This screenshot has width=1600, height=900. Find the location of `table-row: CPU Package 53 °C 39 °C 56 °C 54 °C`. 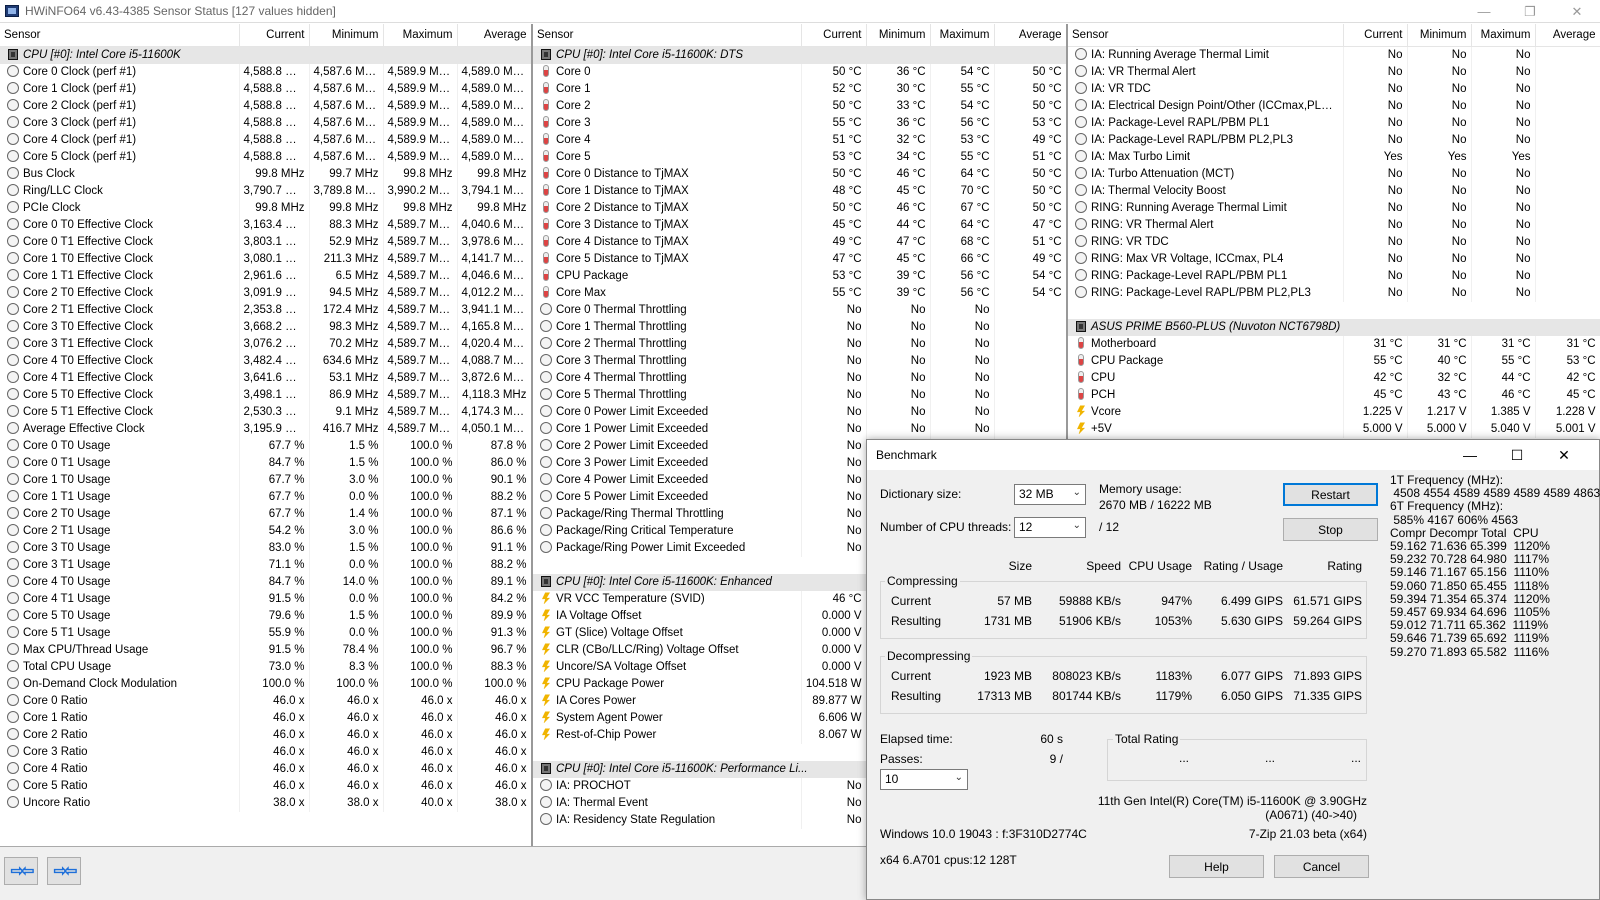

table-row: CPU Package 53 °C 39 °C 56 °C 54 °C is located at coordinates (799, 276).